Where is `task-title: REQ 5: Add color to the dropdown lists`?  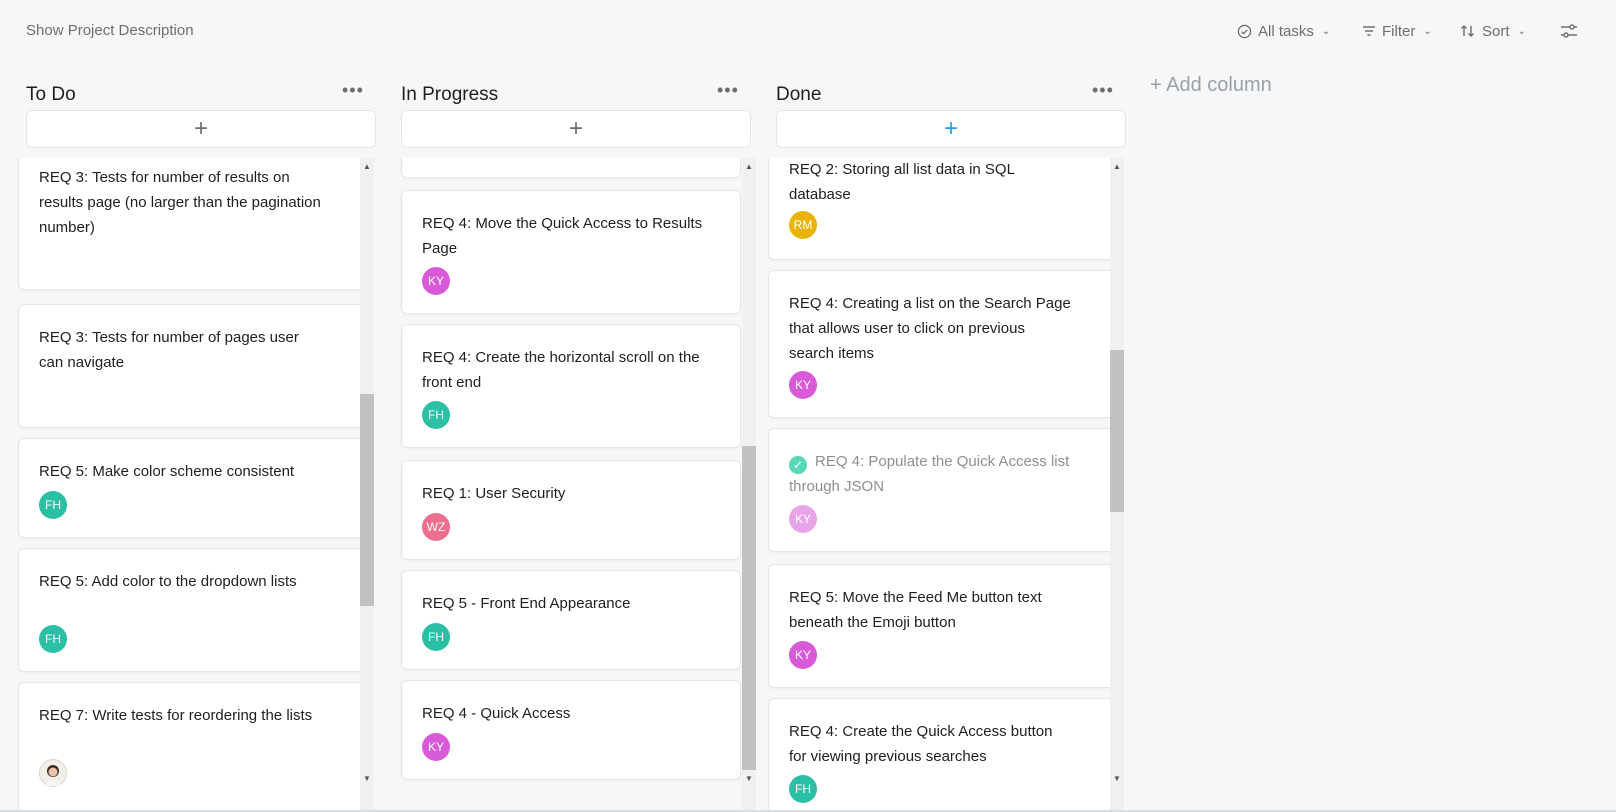
task-title: REQ 5: Add color to the dropdown lists is located at coordinates (168, 581).